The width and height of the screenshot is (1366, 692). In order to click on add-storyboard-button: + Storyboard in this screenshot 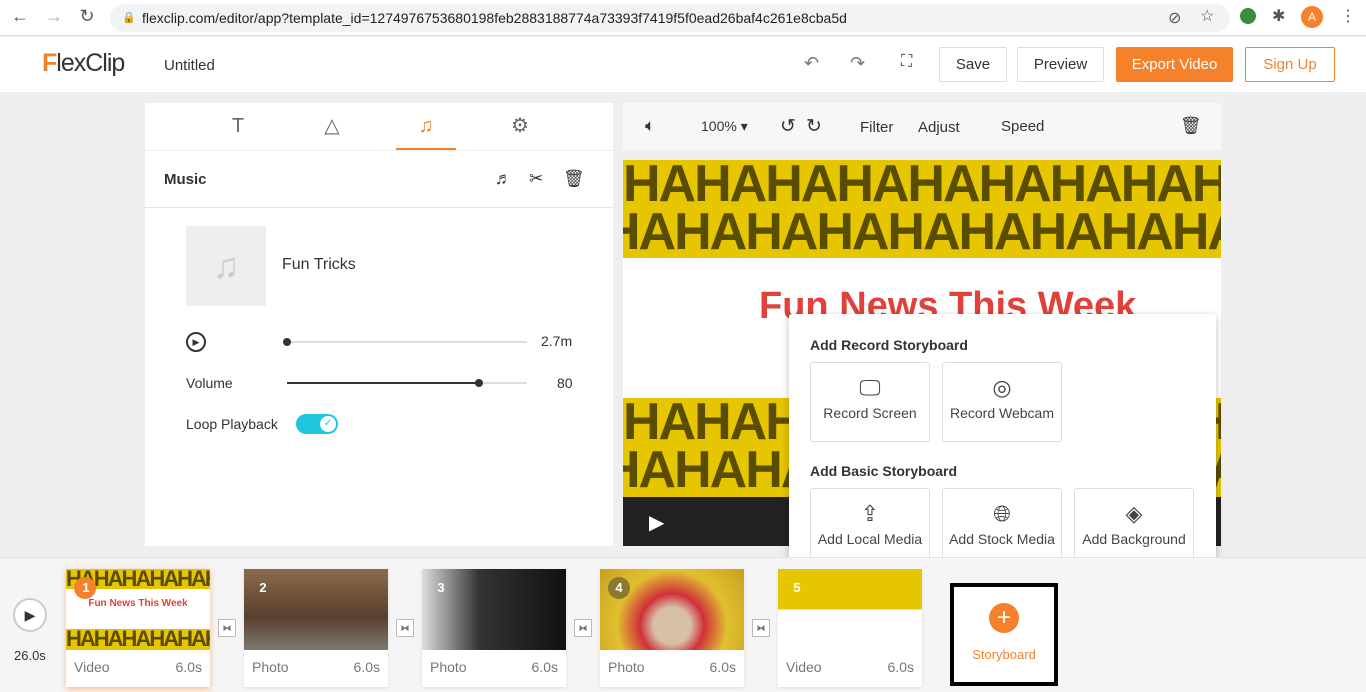, I will do `click(1004, 634)`.